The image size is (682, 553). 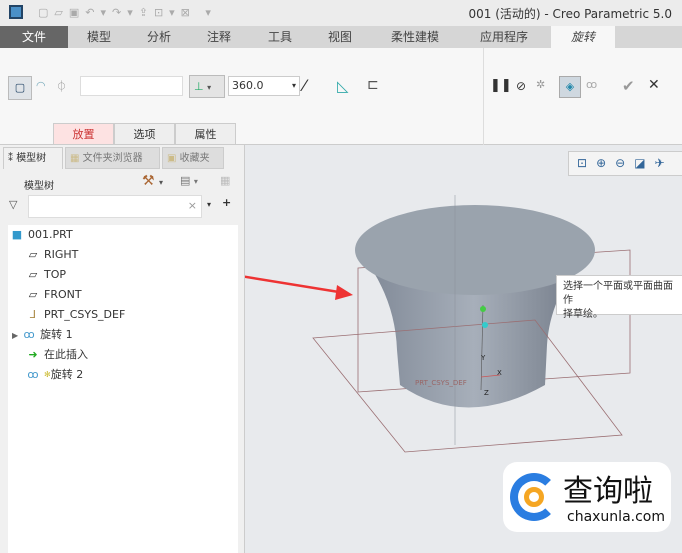 I want to click on tab-view: 视图, so click(x=340, y=37).